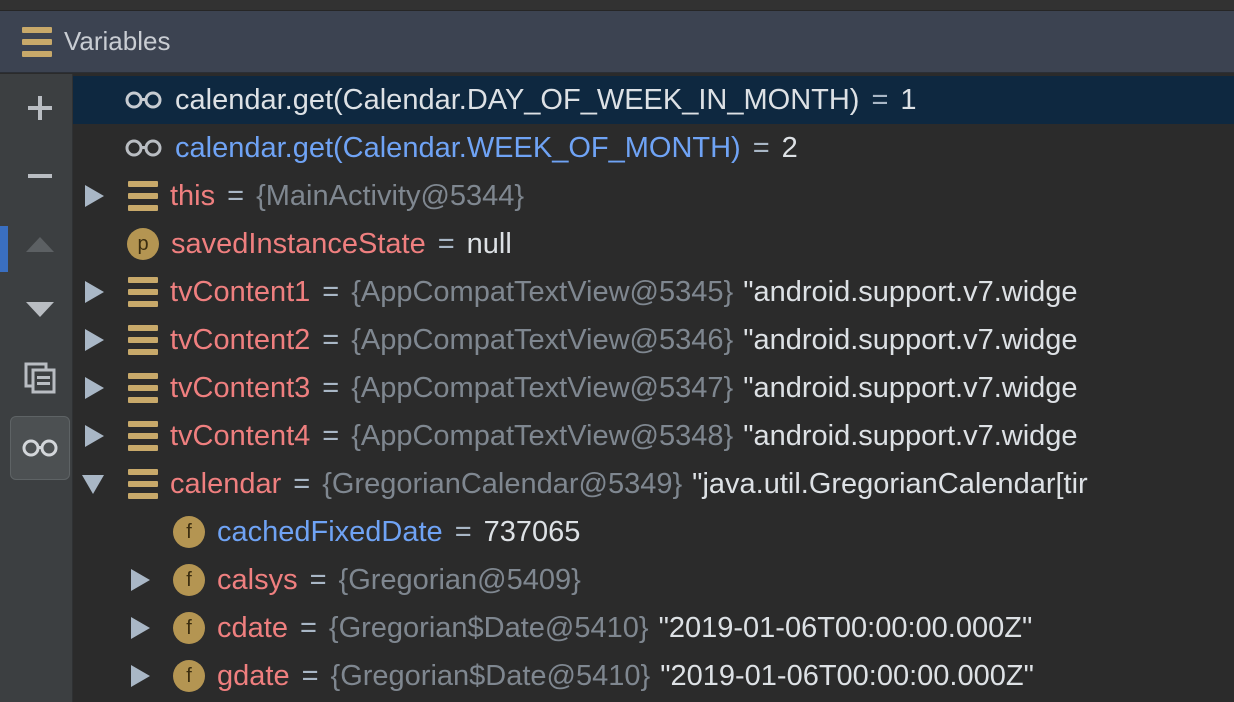 The image size is (1234, 702). I want to click on side-toolbar, so click(36, 388).